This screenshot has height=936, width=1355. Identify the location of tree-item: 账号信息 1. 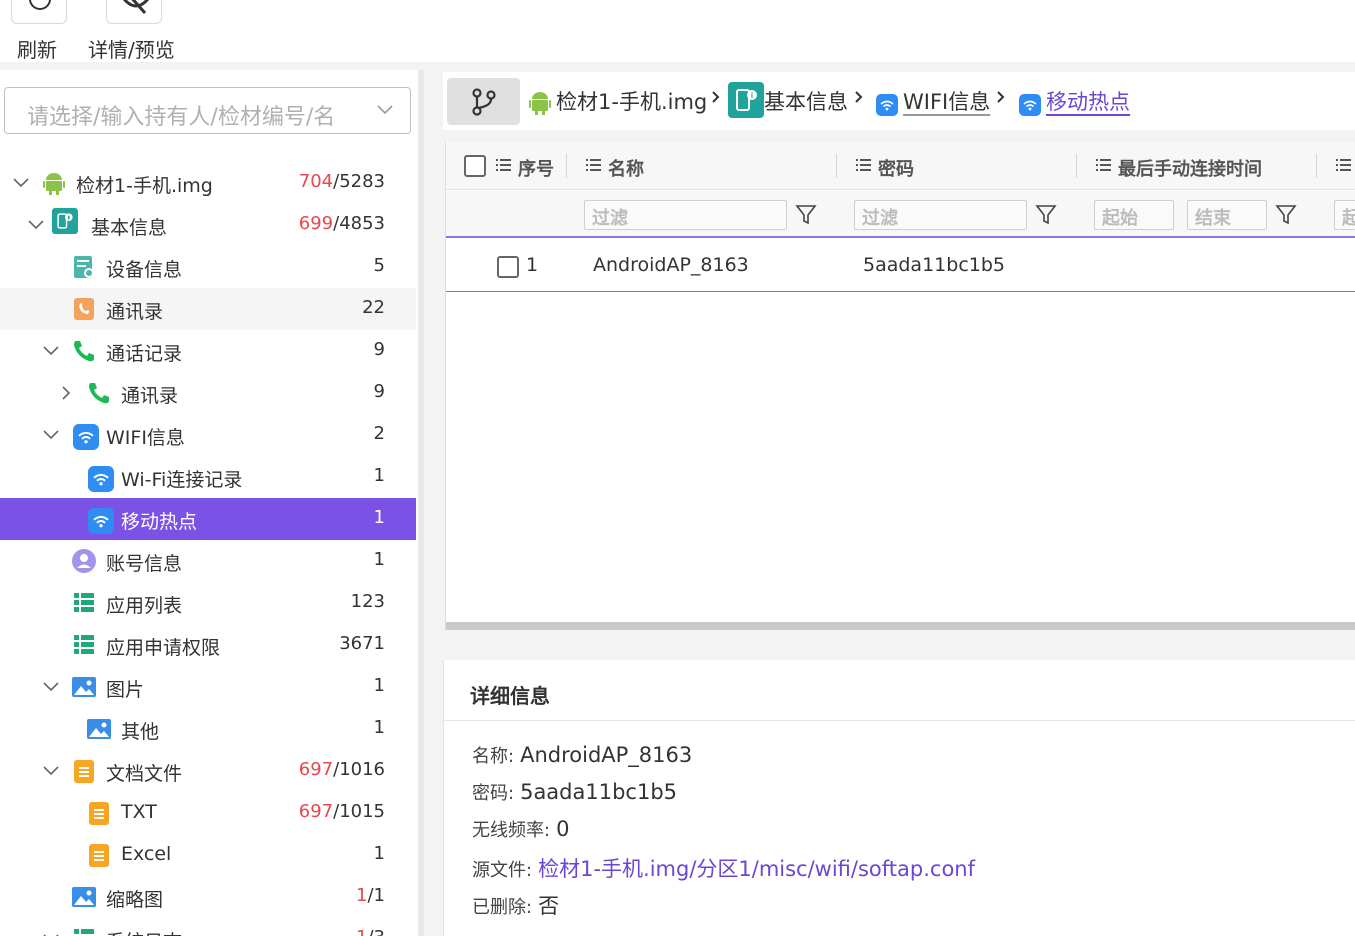
(208, 561).